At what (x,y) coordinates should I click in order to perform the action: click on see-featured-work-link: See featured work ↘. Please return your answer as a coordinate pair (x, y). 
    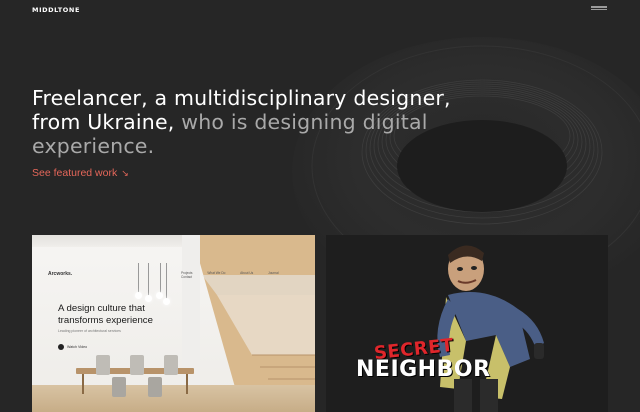
    Looking at the image, I should click on (80, 173).